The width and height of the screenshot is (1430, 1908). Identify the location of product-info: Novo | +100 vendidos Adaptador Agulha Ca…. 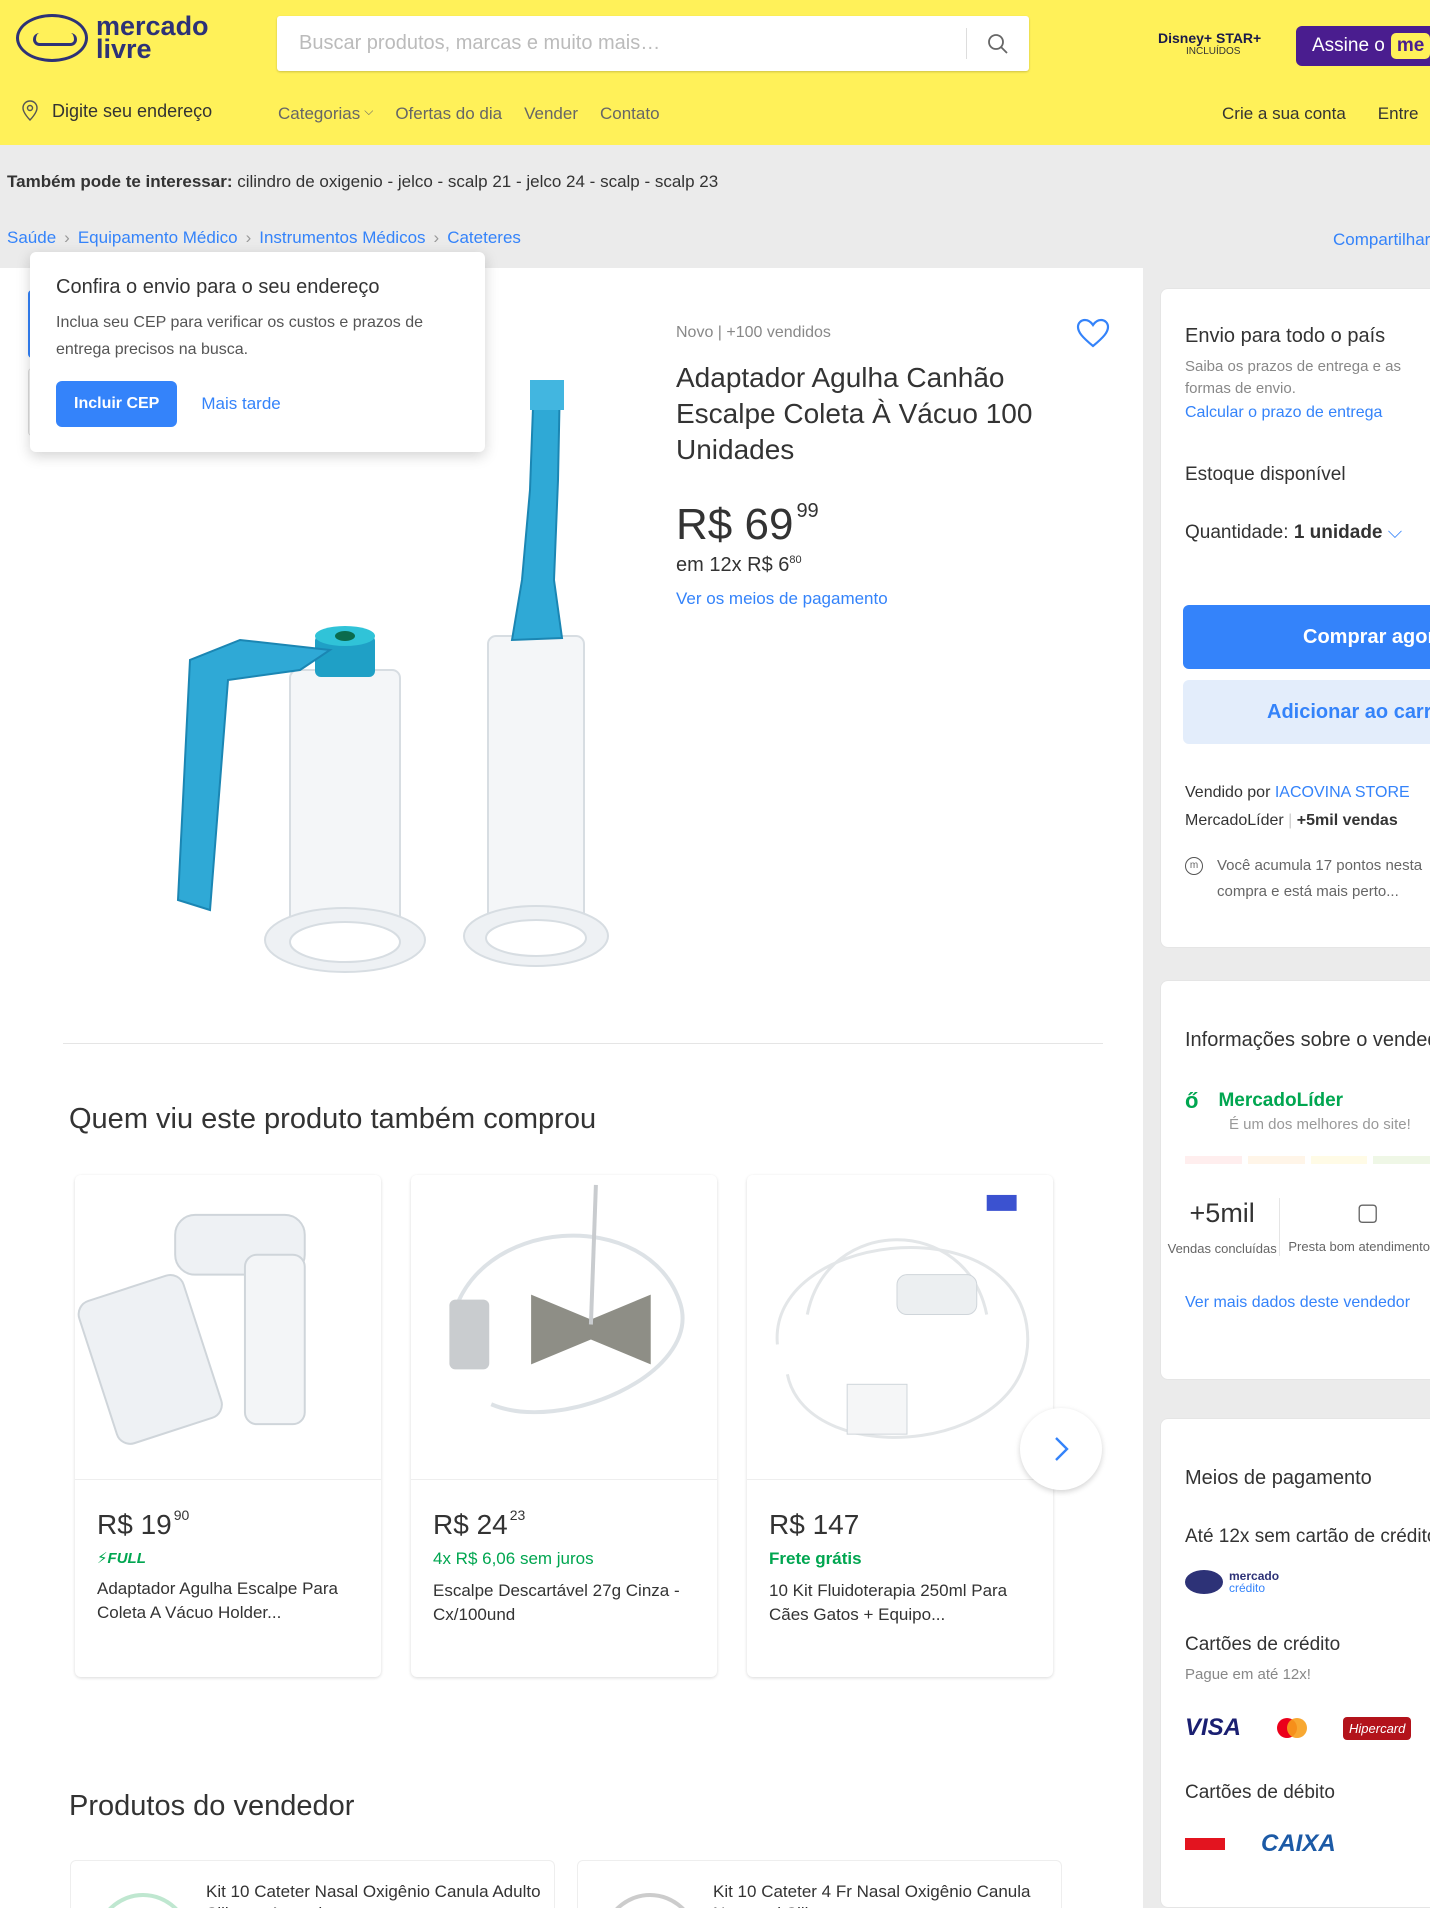
(906, 466).